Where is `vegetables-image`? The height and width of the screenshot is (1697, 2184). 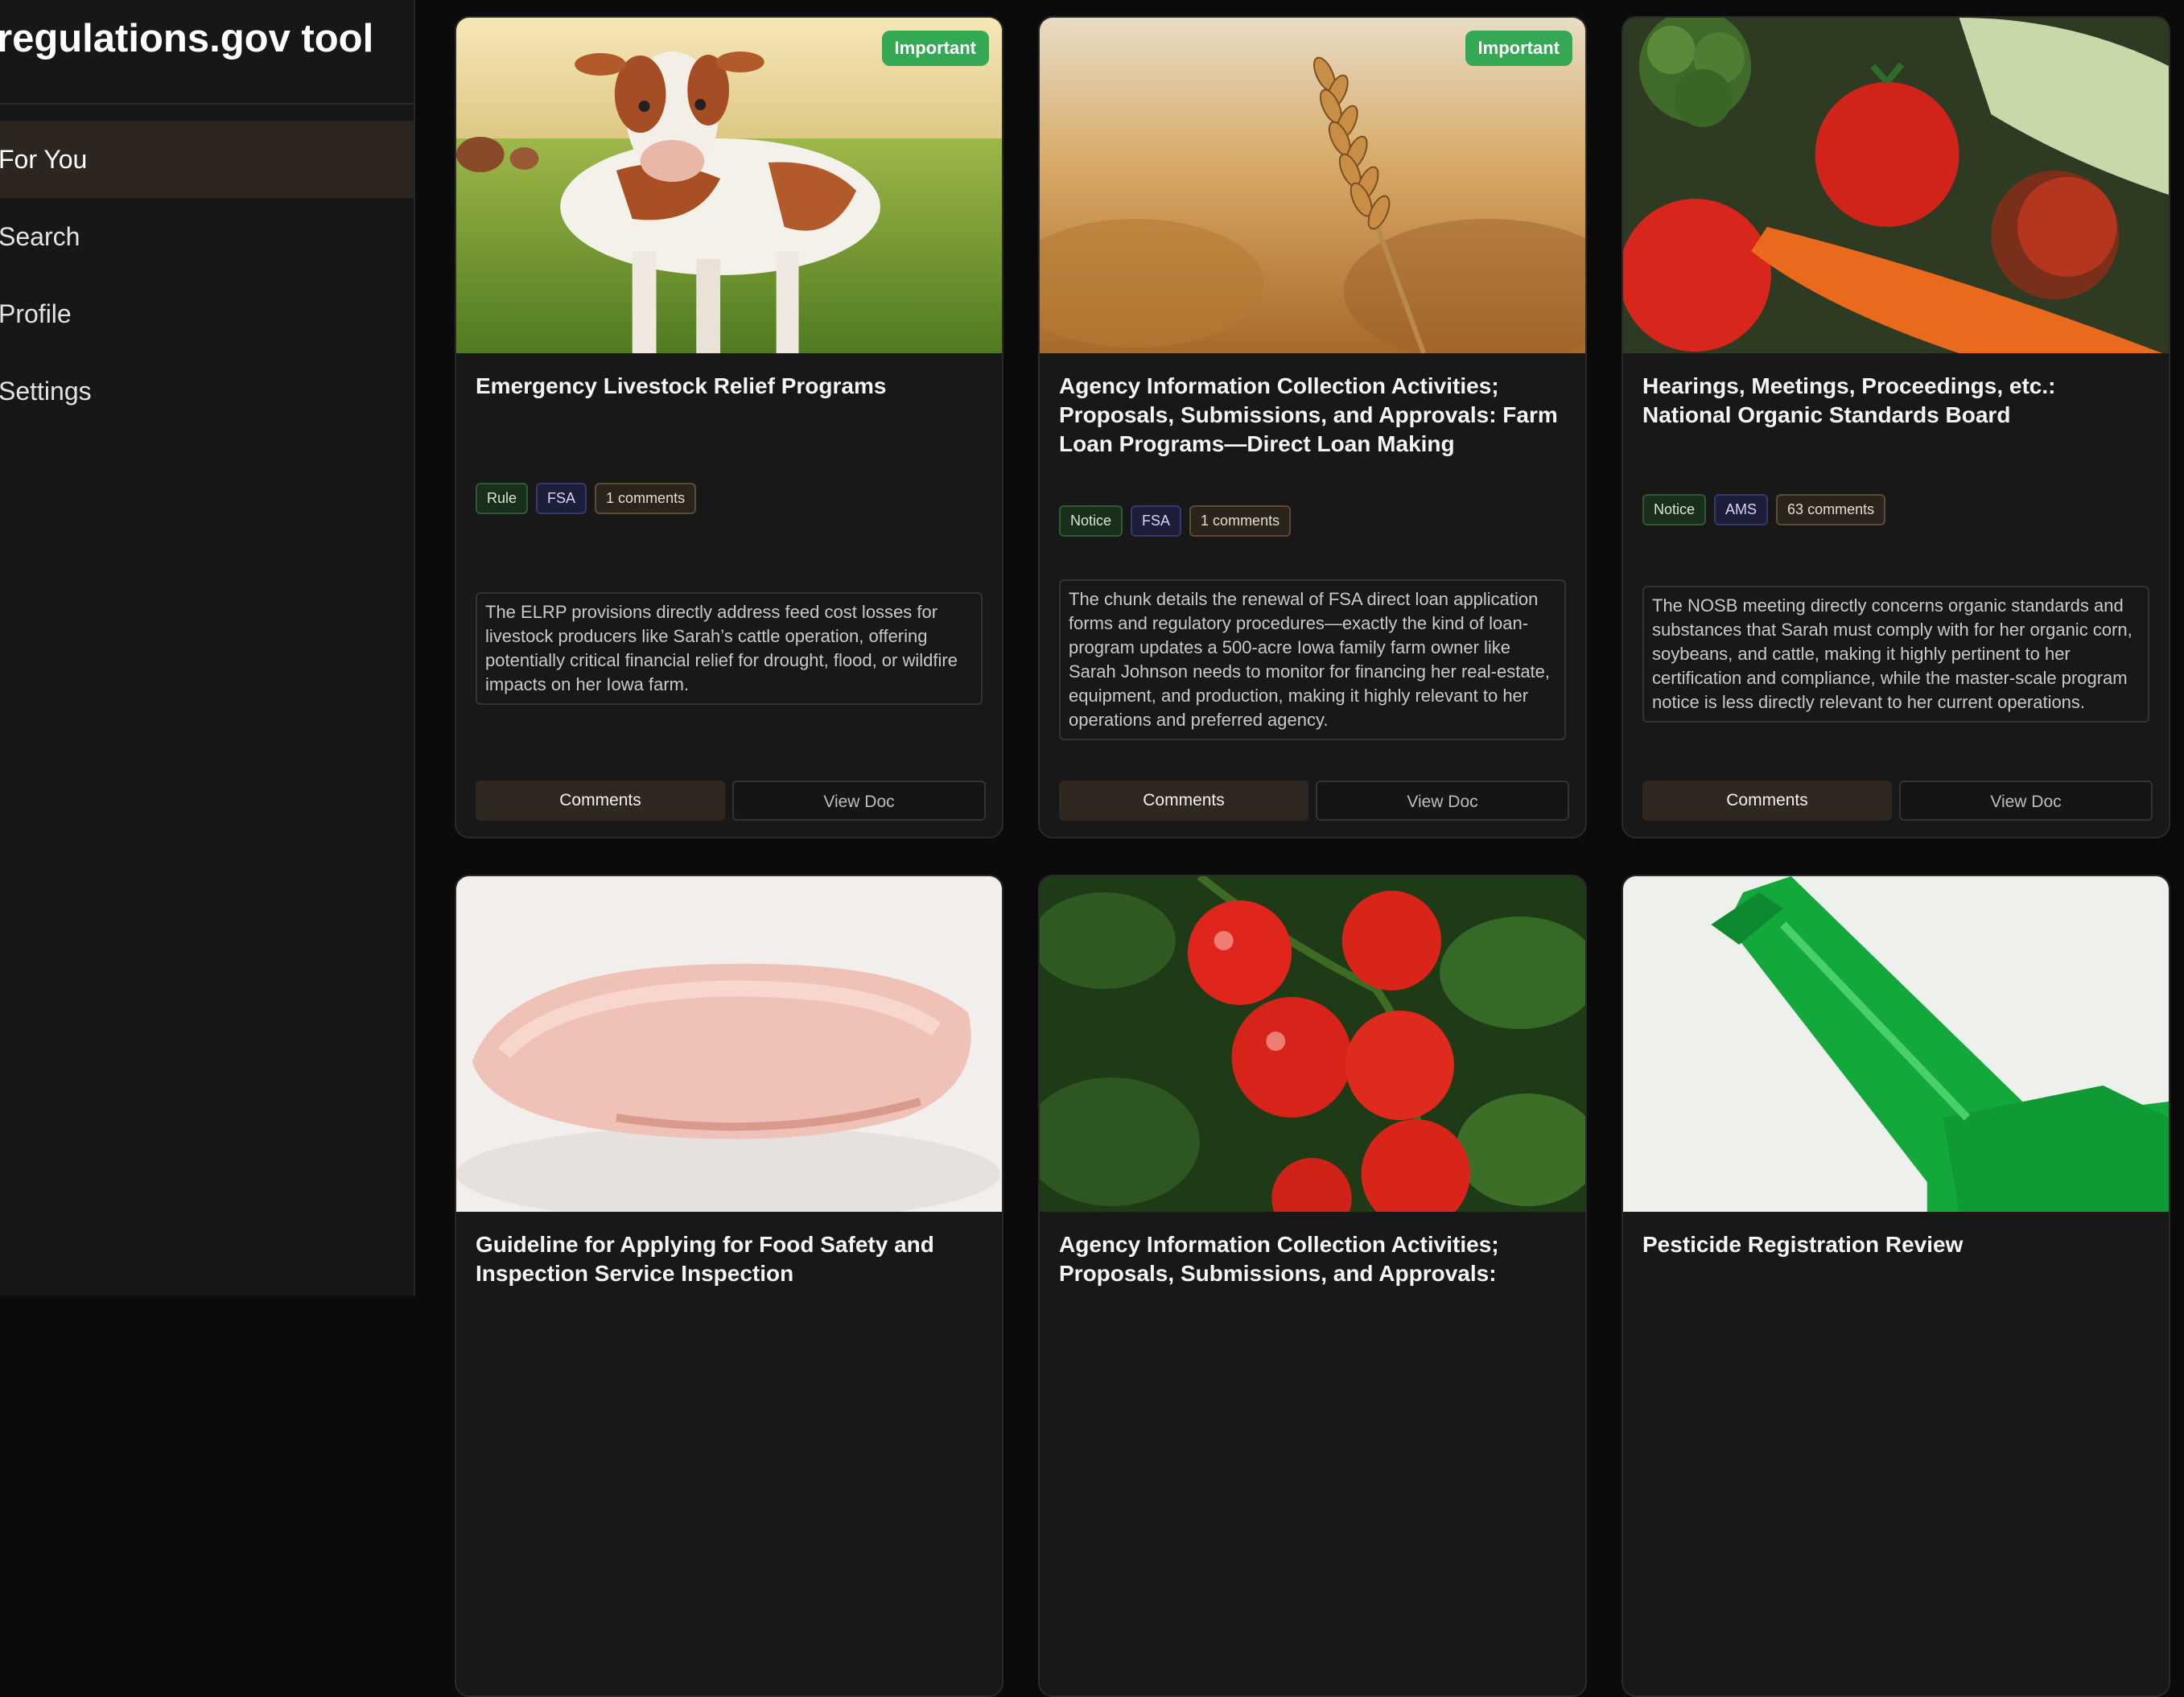
vegetables-image is located at coordinates (1896, 186).